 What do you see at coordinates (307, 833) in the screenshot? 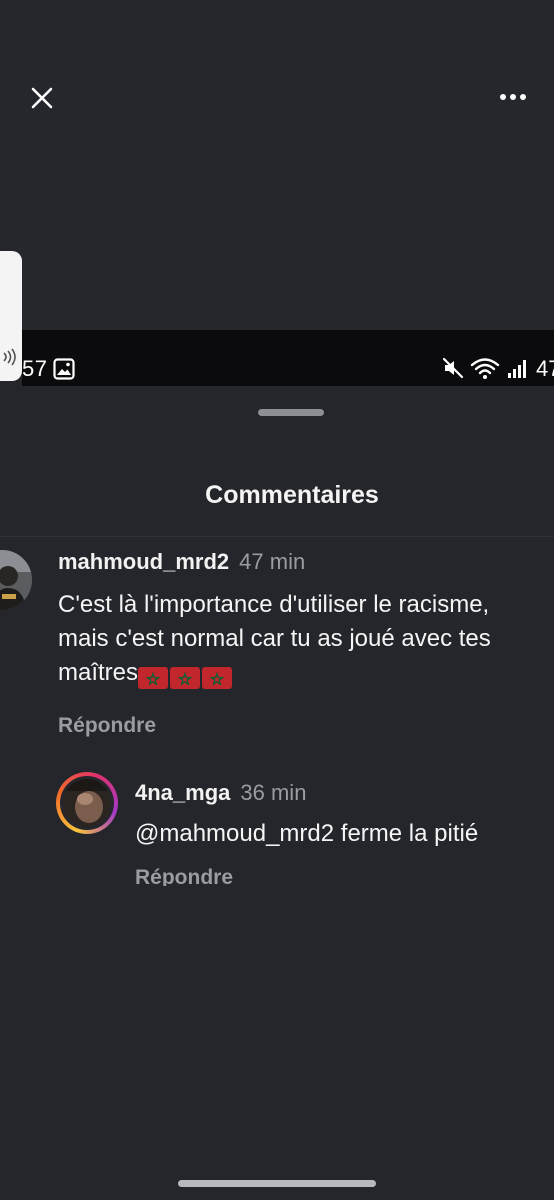
I see `comment-text: @mahmoud_mrd2 ferme la pitié` at bounding box center [307, 833].